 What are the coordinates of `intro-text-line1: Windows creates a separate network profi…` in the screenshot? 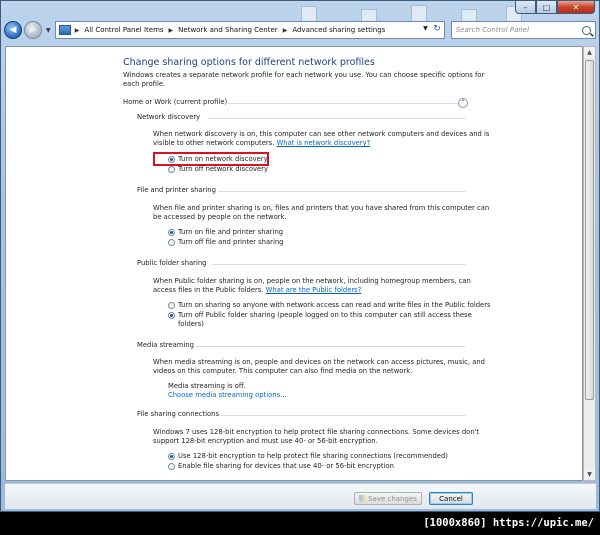 It's located at (304, 75).